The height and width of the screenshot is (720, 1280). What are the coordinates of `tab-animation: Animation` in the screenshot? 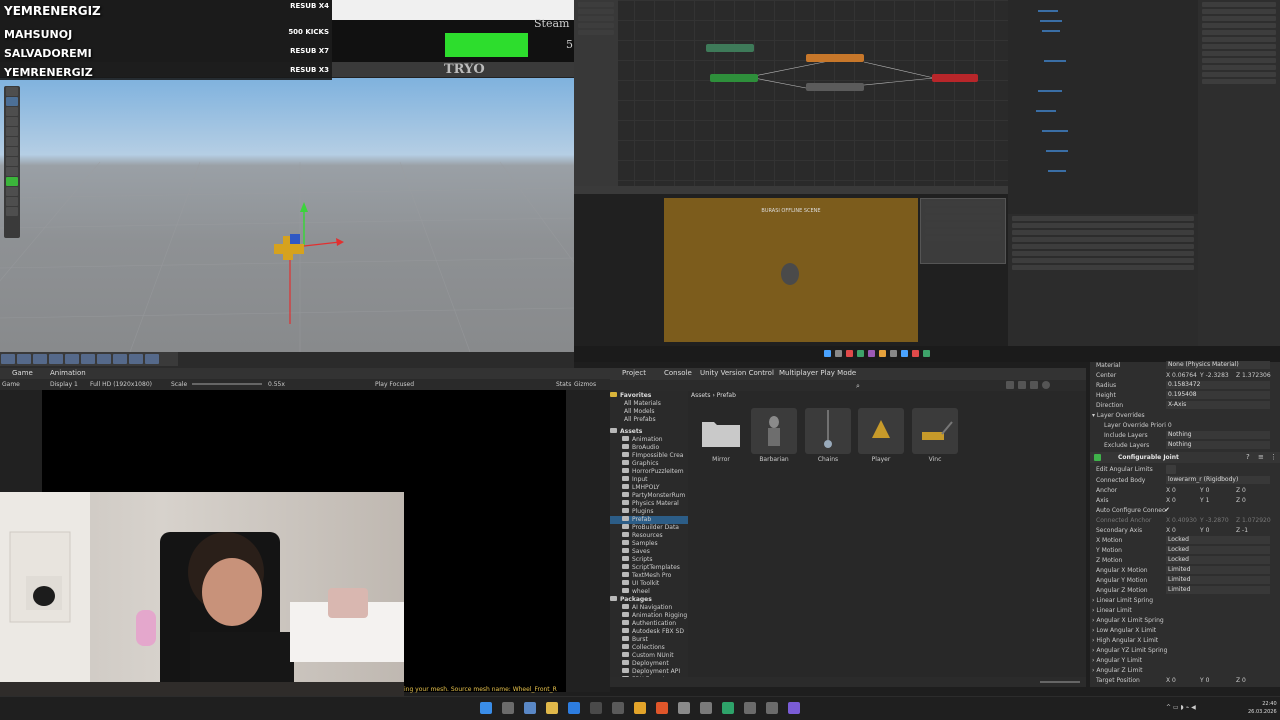 It's located at (68, 373).